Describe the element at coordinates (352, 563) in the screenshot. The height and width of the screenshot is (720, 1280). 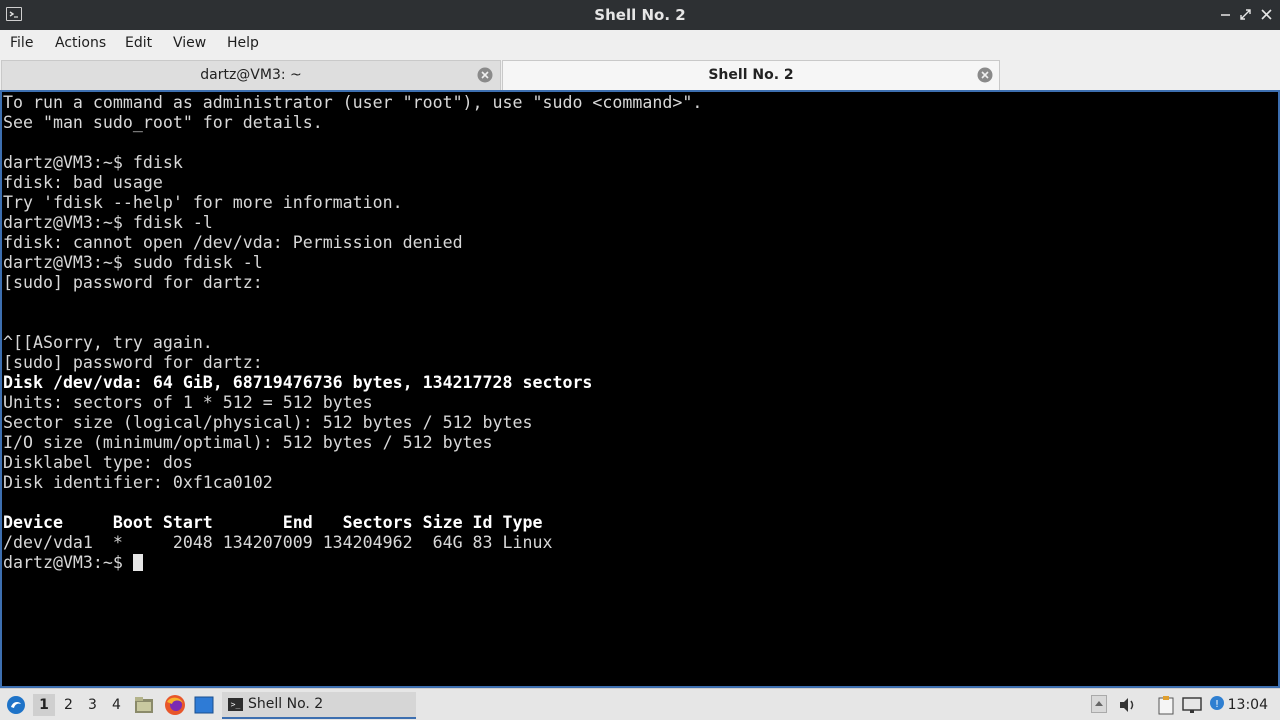
I see `terminal-prompt-line: dartz@VM3:~$` at that location.